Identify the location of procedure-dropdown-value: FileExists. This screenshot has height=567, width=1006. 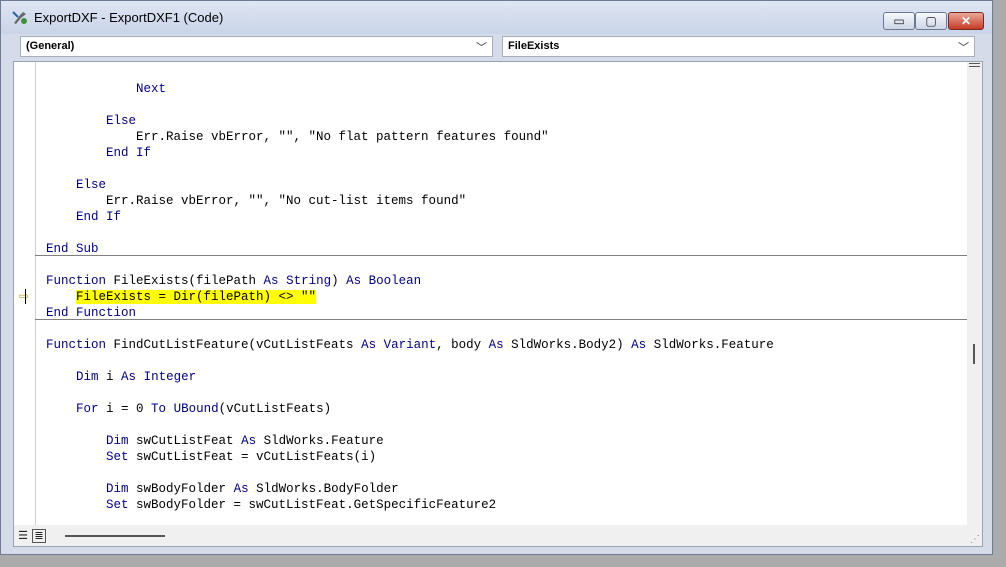
(534, 46).